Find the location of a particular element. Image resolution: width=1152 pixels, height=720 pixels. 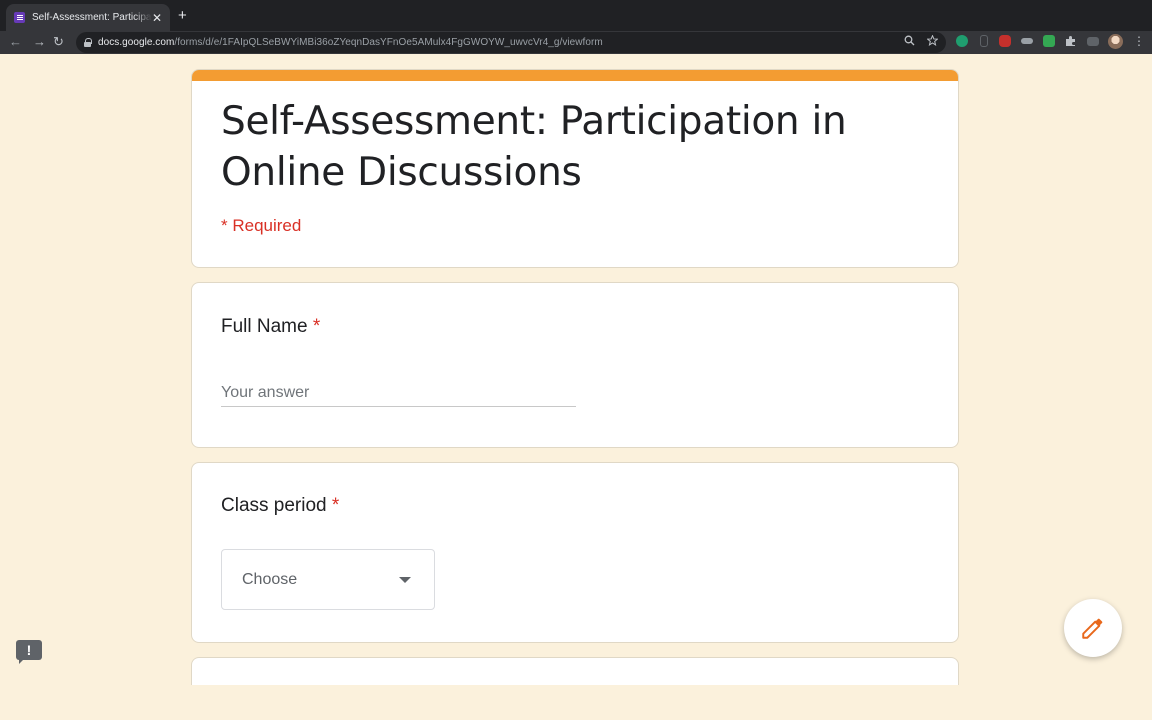

page-bottom is located at coordinates (576, 702).